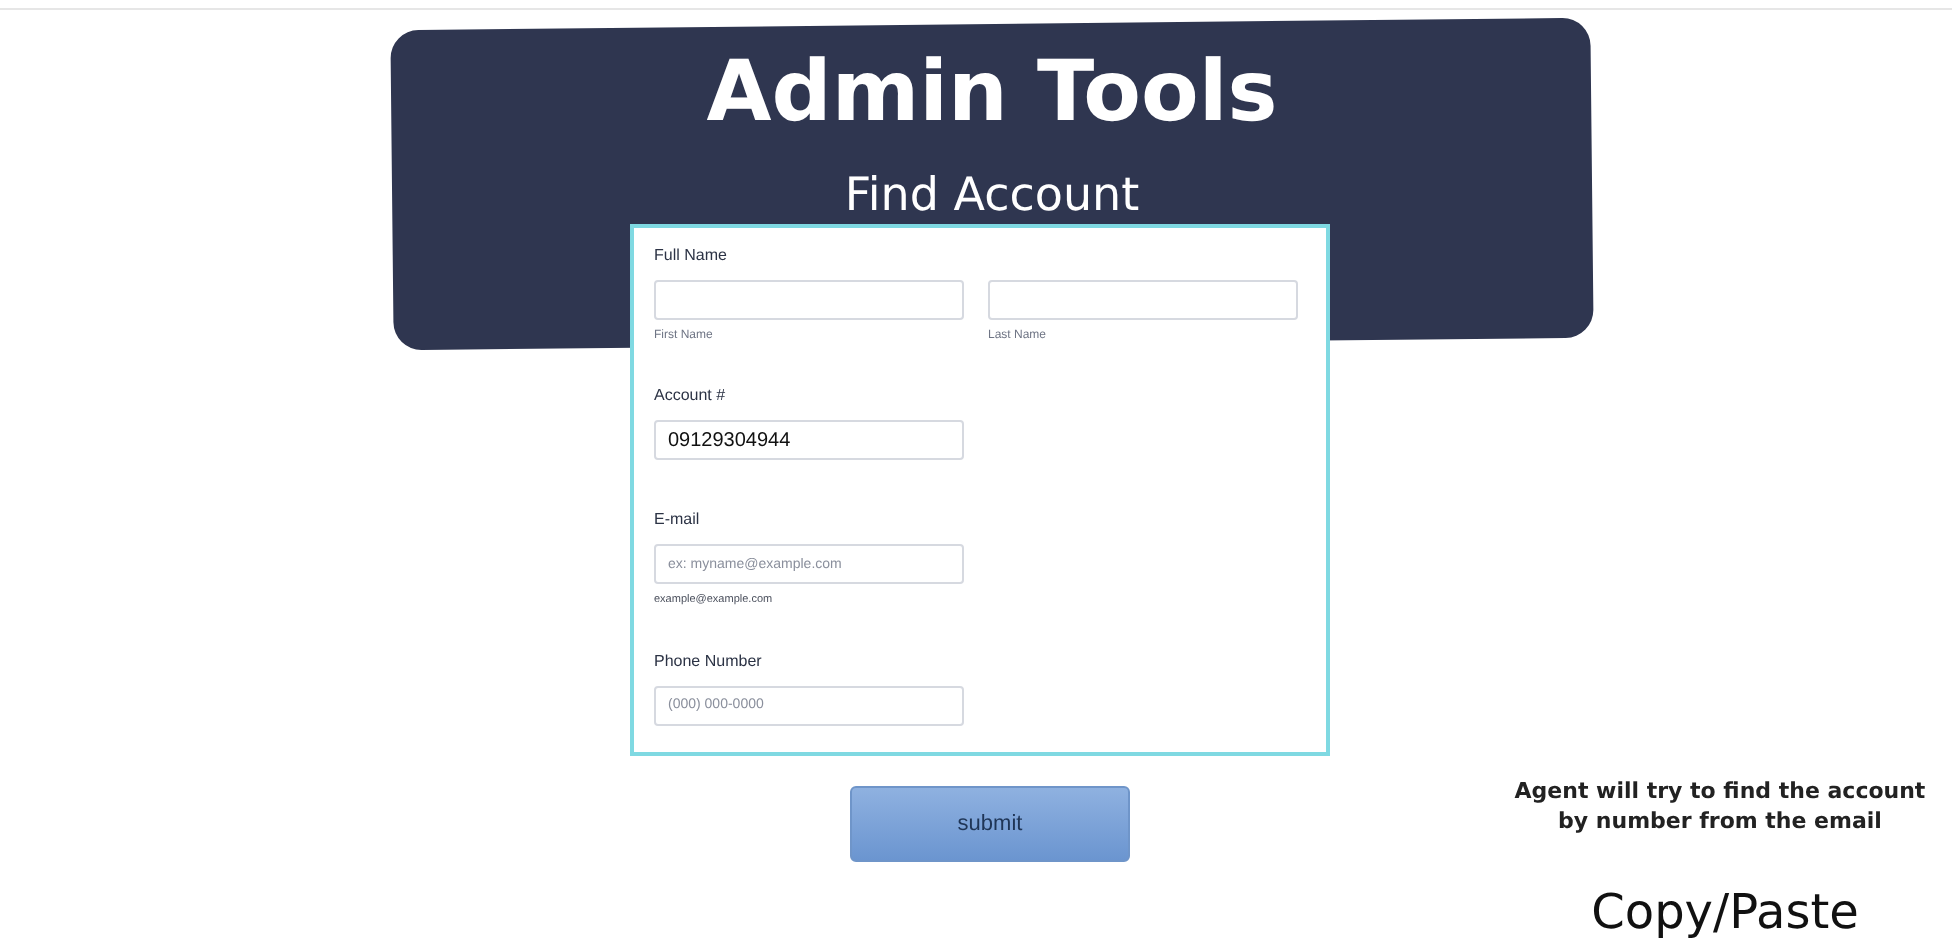  What do you see at coordinates (1720, 806) in the screenshot?
I see `agent-note: Agent will try to find the account by number from the email` at bounding box center [1720, 806].